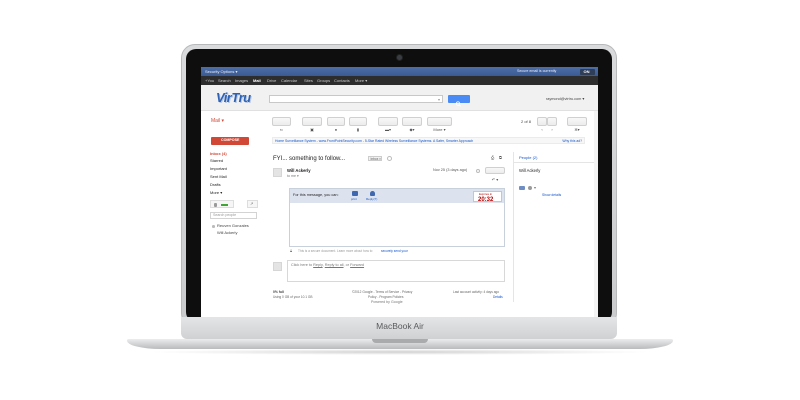 This screenshot has width=800, height=400. What do you see at coordinates (257, 80) in the screenshot?
I see `gbar-item-active: Mail` at bounding box center [257, 80].